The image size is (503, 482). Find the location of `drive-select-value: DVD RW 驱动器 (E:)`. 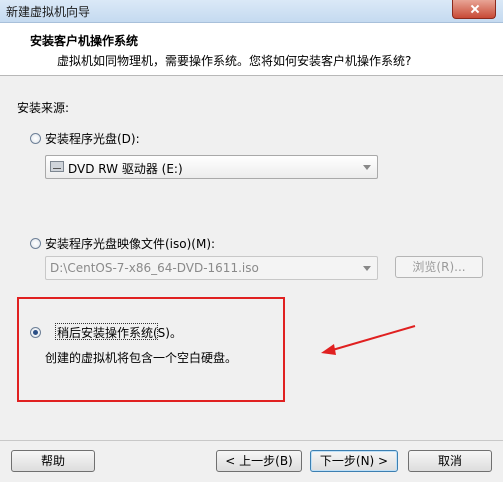

drive-select-value: DVD RW 驱动器 (E:) is located at coordinates (125, 169).